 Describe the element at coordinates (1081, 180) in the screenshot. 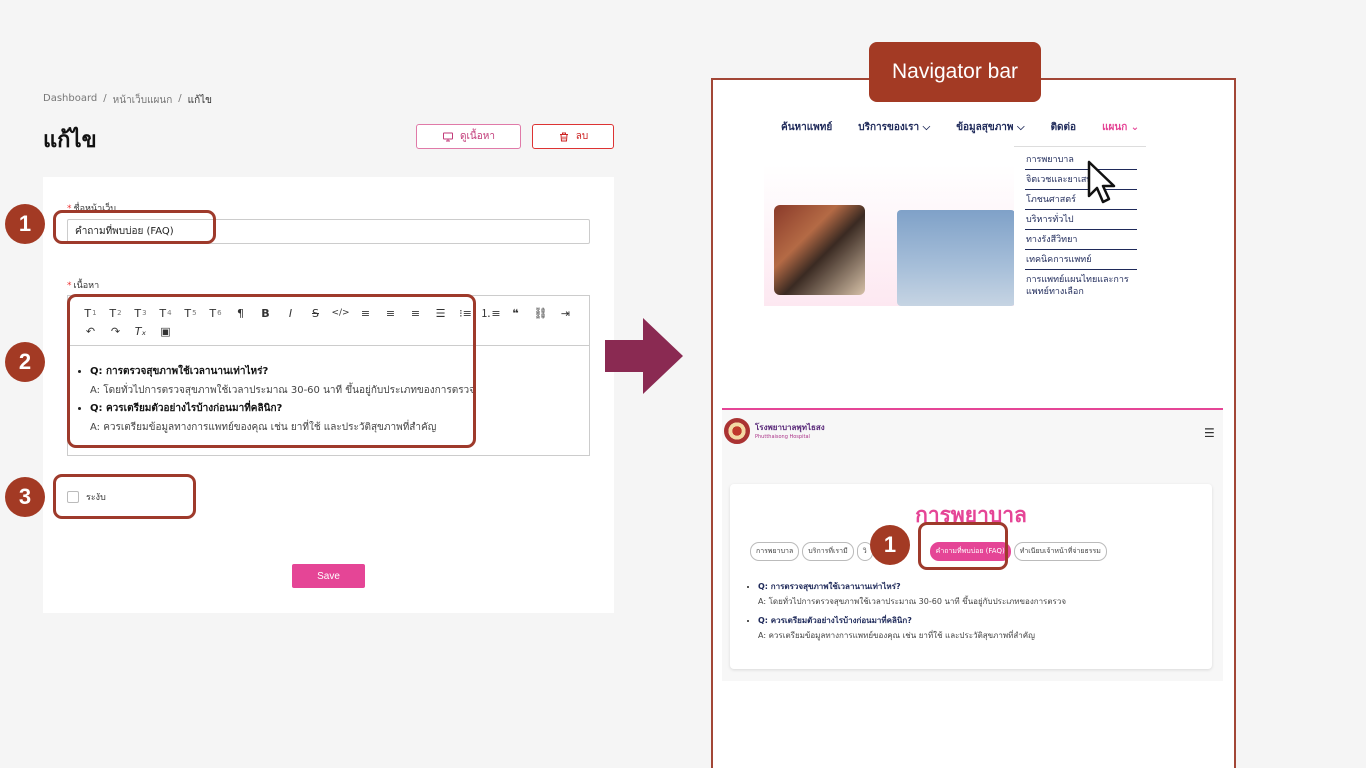

I see `dropdown-item-psychiatry: จิตเวชและยาเสพติด` at that location.